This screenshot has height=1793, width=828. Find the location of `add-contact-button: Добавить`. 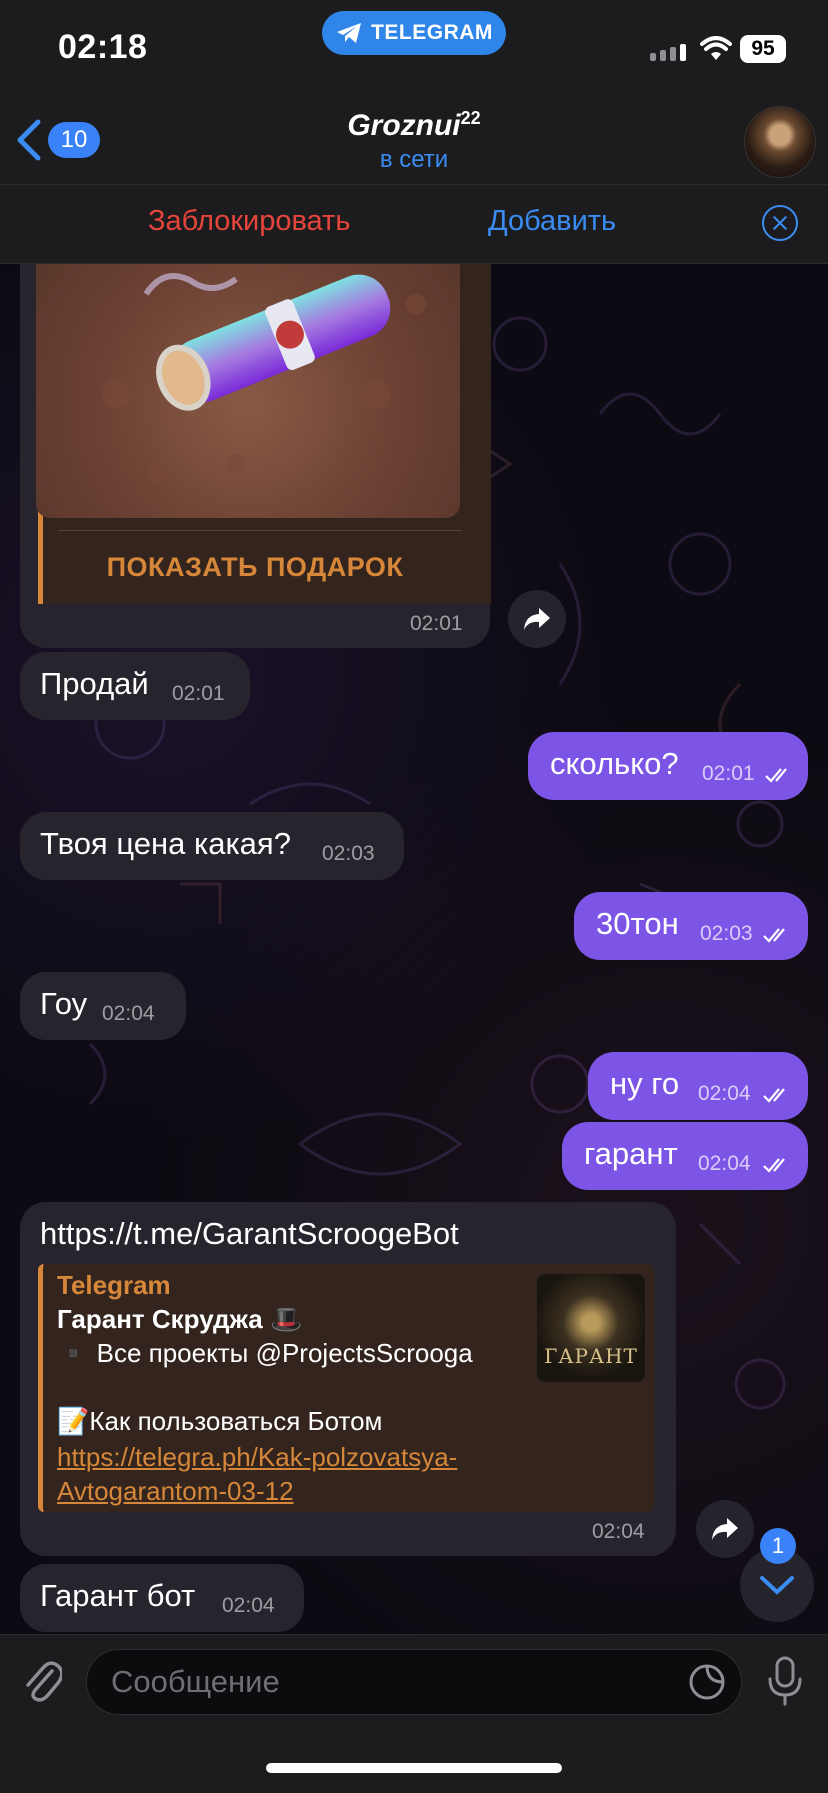

add-contact-button: Добавить is located at coordinates (552, 221).